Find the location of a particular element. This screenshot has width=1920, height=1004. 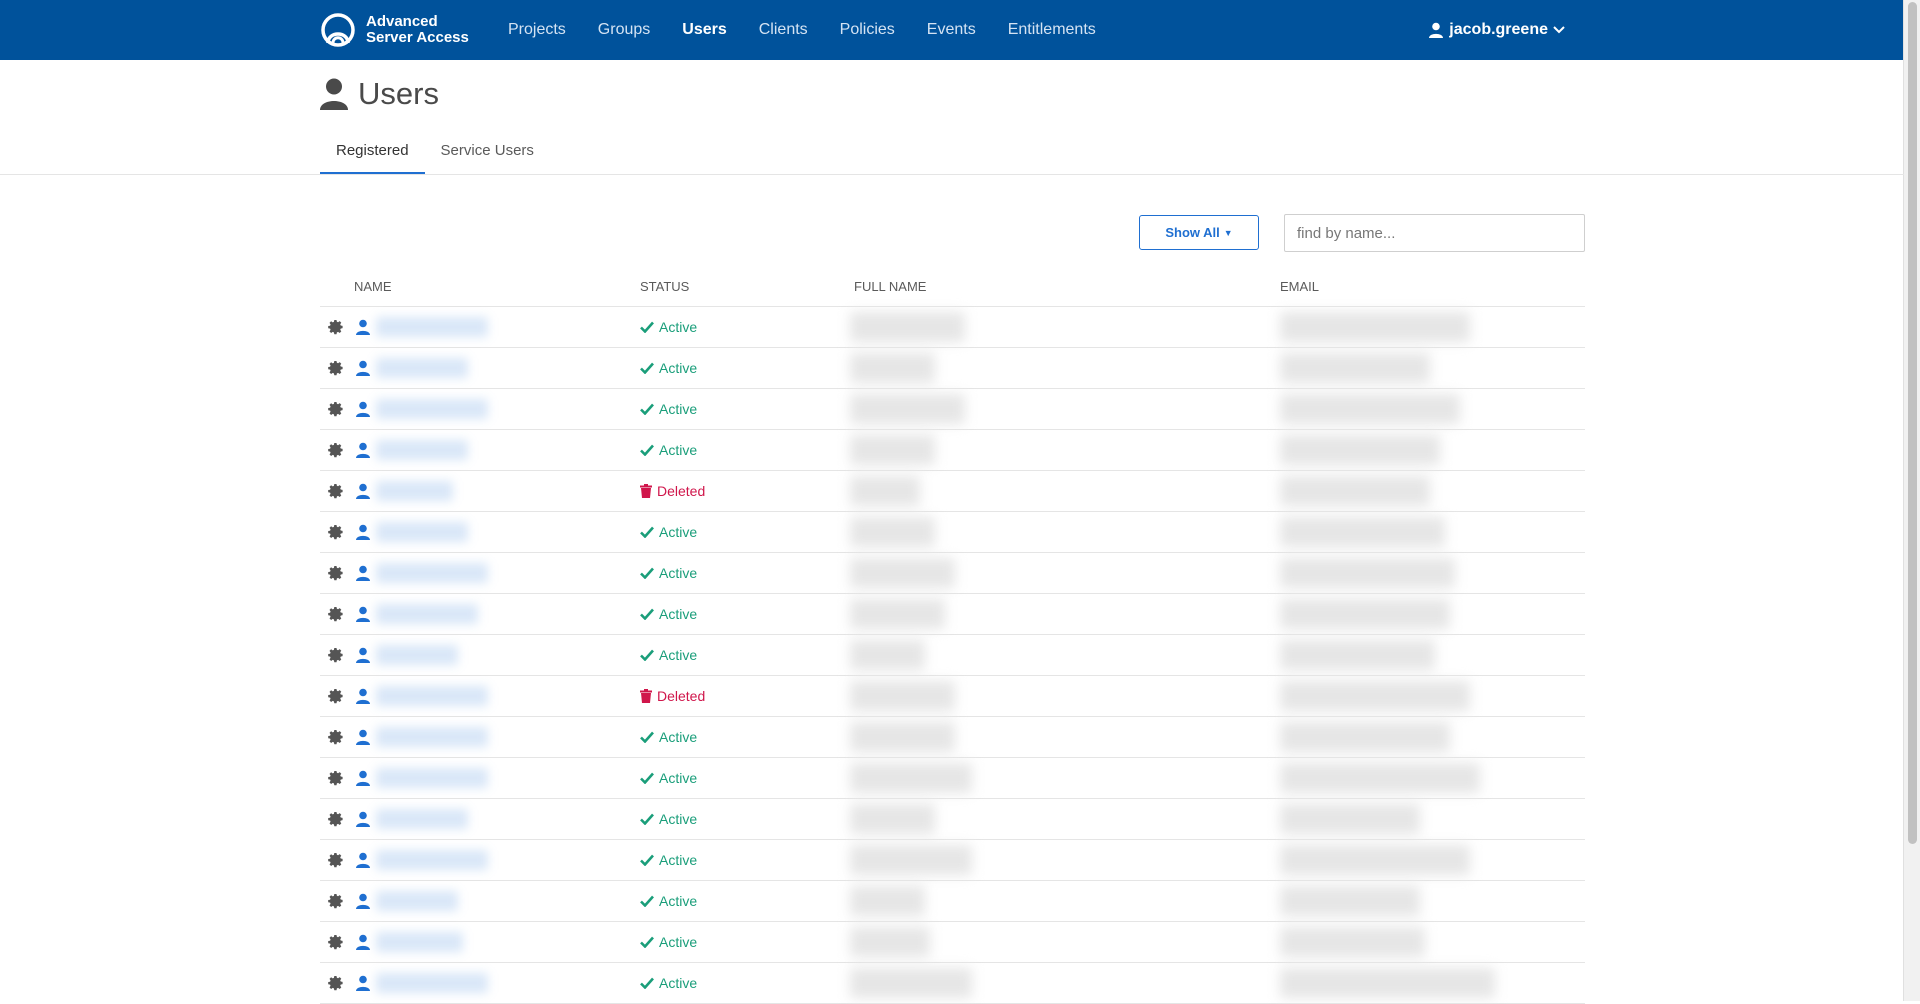

show-all-dropdown-button: Show All ▼ is located at coordinates (1199, 232).